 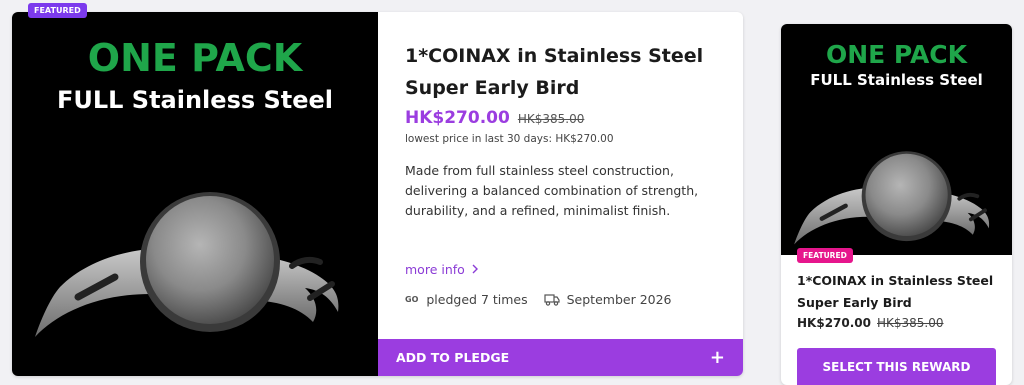 What do you see at coordinates (475, 269) in the screenshot?
I see `chevron-right-icon` at bounding box center [475, 269].